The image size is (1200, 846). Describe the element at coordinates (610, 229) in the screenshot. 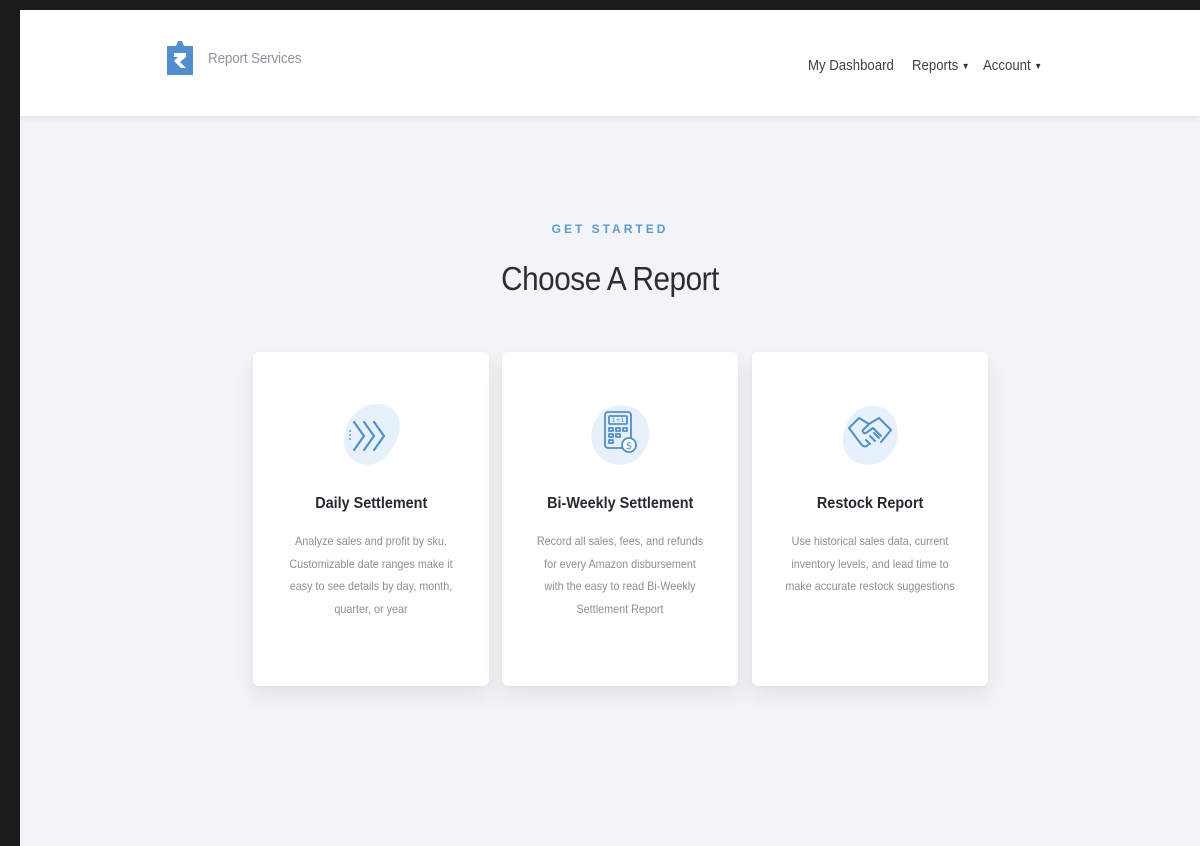

I see `section-eyebrow: GET STARTED` at that location.